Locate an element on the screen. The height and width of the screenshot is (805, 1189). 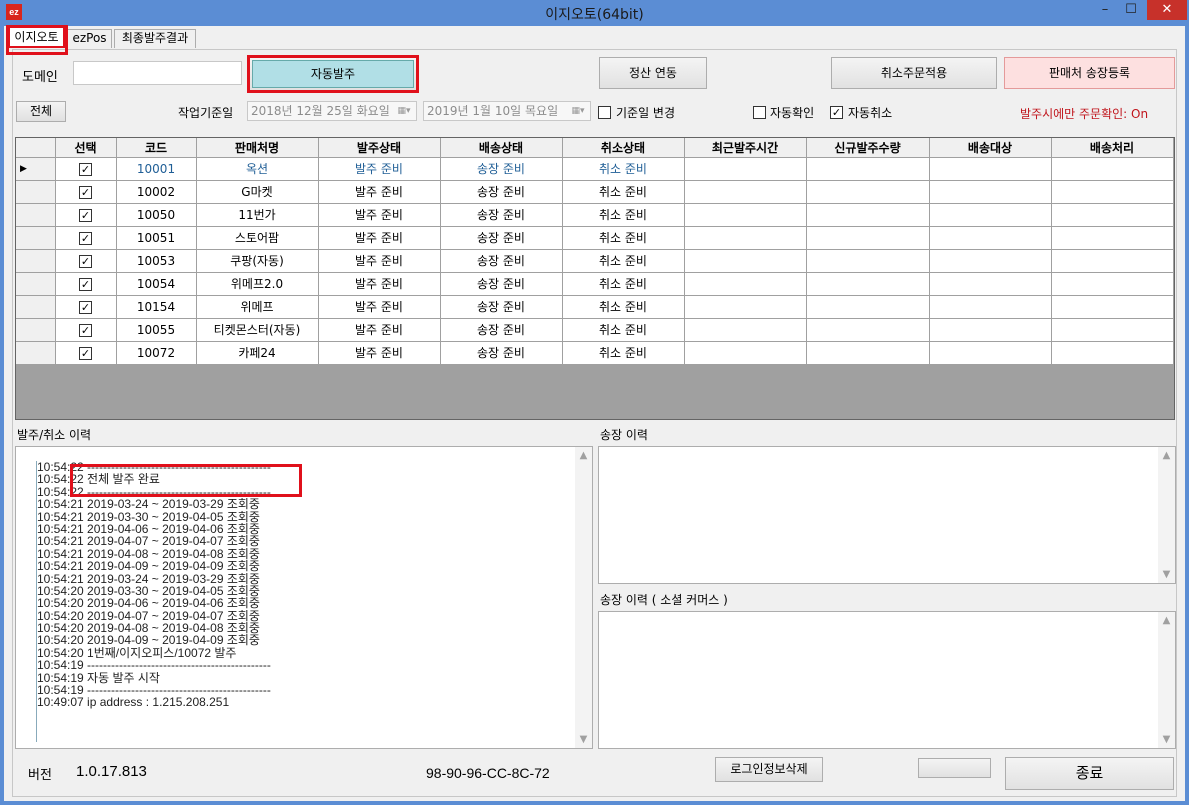
domain-input is located at coordinates (157, 73).